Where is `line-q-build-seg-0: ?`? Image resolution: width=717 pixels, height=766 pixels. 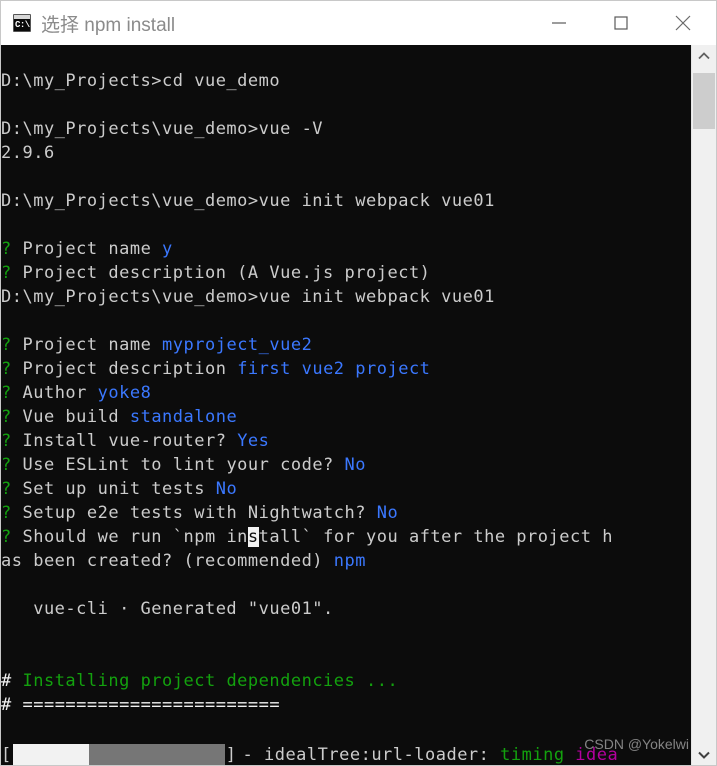 line-q-build-seg-0: ? is located at coordinates (12, 417).